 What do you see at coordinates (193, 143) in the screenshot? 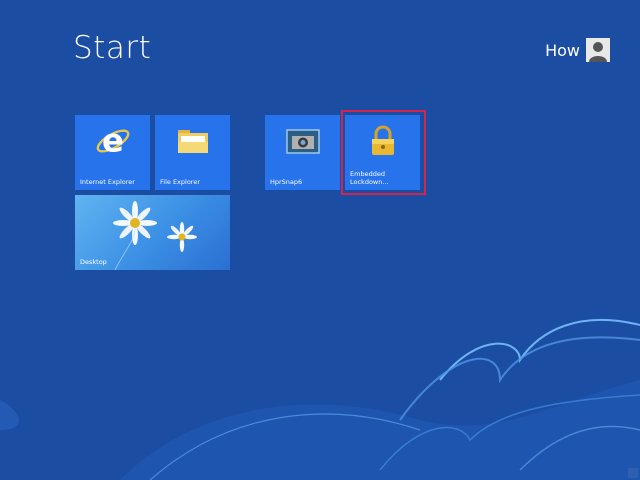
I see `folder-icon` at bounding box center [193, 143].